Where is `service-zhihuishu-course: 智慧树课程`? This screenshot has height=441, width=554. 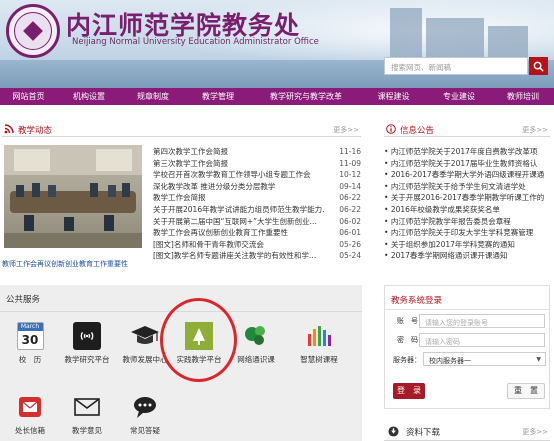
service-zhihuishu-course: 智慧树课程 is located at coordinates (319, 343).